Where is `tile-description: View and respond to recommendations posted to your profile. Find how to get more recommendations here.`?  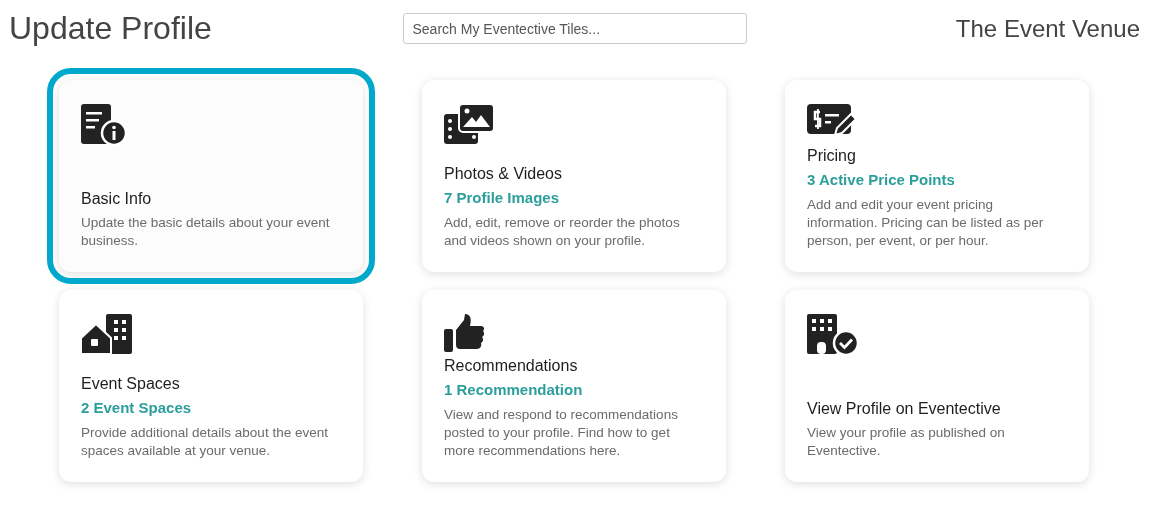 tile-description: View and respond to recommendations posted to your profile. Find how to get more recommendations here. is located at coordinates (561, 433).